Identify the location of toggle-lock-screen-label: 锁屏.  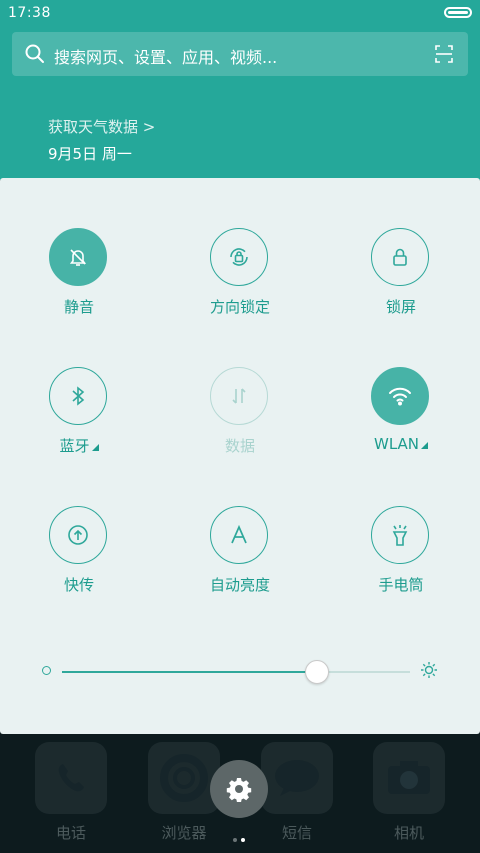
(400, 307).